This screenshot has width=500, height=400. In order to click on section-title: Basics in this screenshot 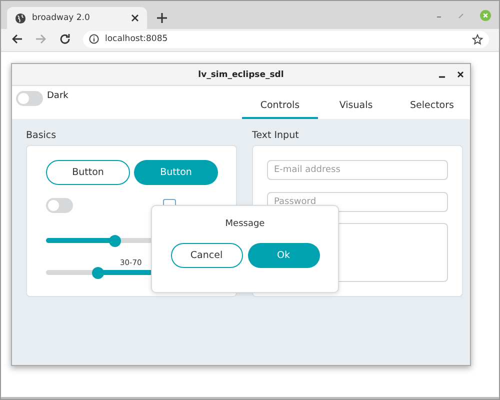, I will do `click(42, 135)`.